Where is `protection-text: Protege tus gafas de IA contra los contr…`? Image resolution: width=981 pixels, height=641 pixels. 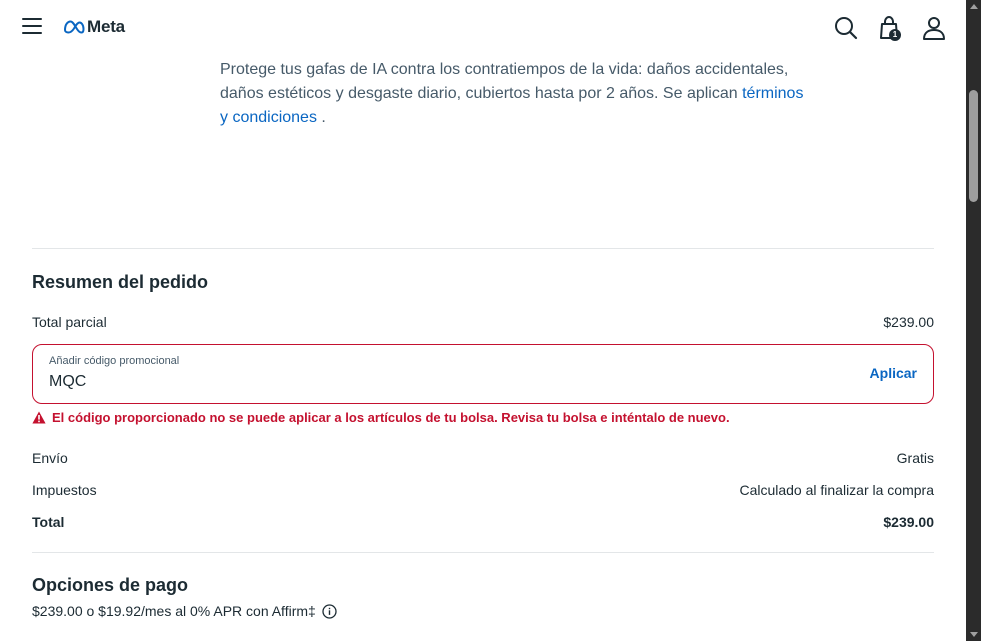
protection-text: Protege tus gafas de IA contra los contr… is located at coordinates (504, 81).